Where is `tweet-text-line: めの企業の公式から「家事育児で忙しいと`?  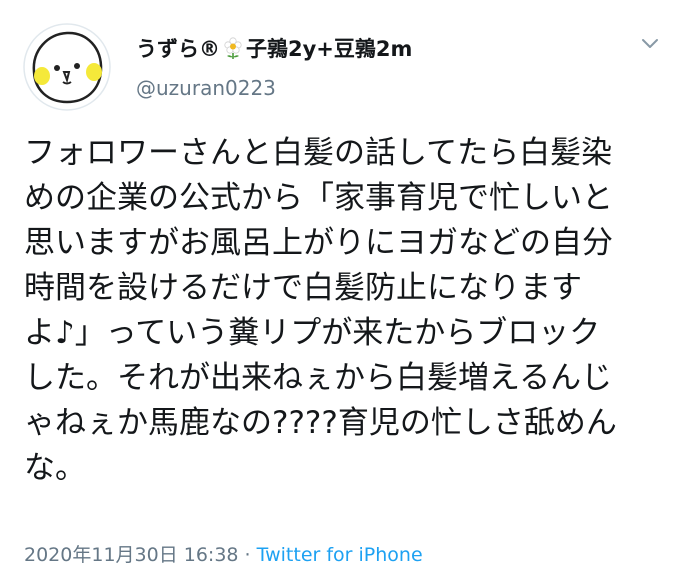
tweet-text-line: めの企業の公式から「家事育児で忙しいと is located at coordinates (318, 198).